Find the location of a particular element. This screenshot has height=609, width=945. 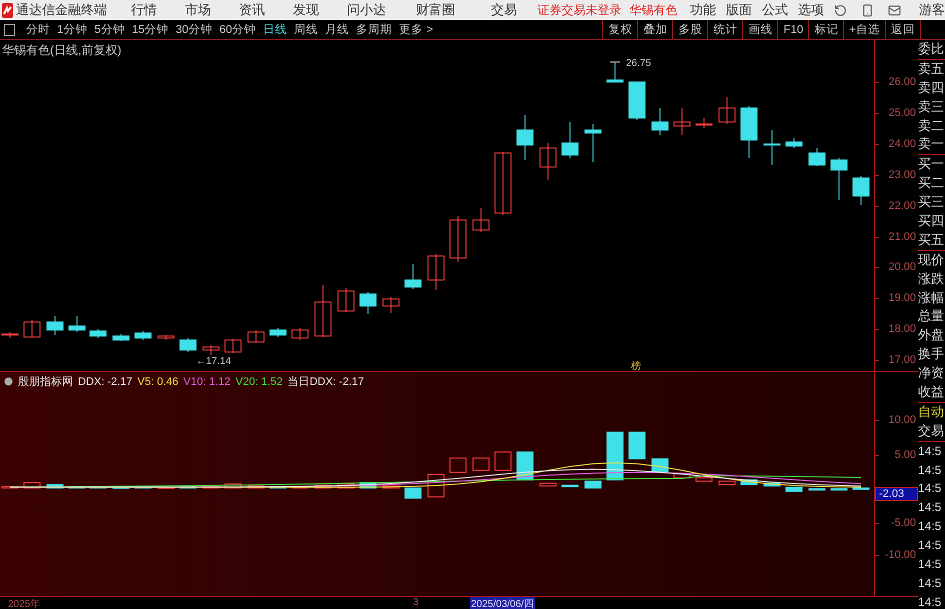

period-tab: 1分钟 is located at coordinates (72, 29).